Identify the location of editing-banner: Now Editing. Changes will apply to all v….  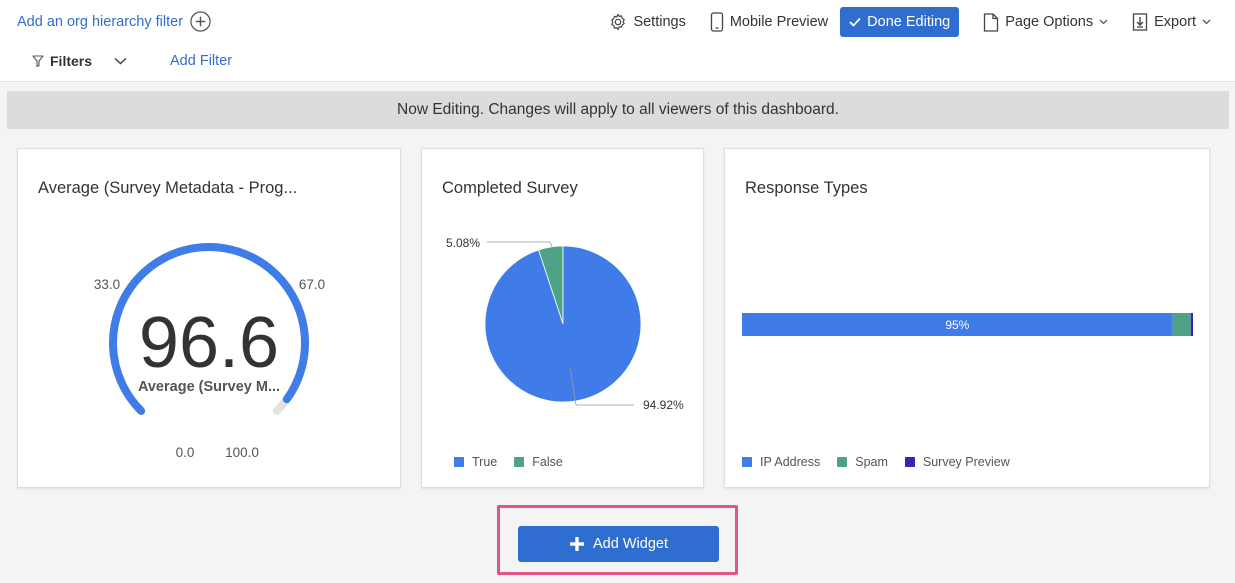
(618, 110).